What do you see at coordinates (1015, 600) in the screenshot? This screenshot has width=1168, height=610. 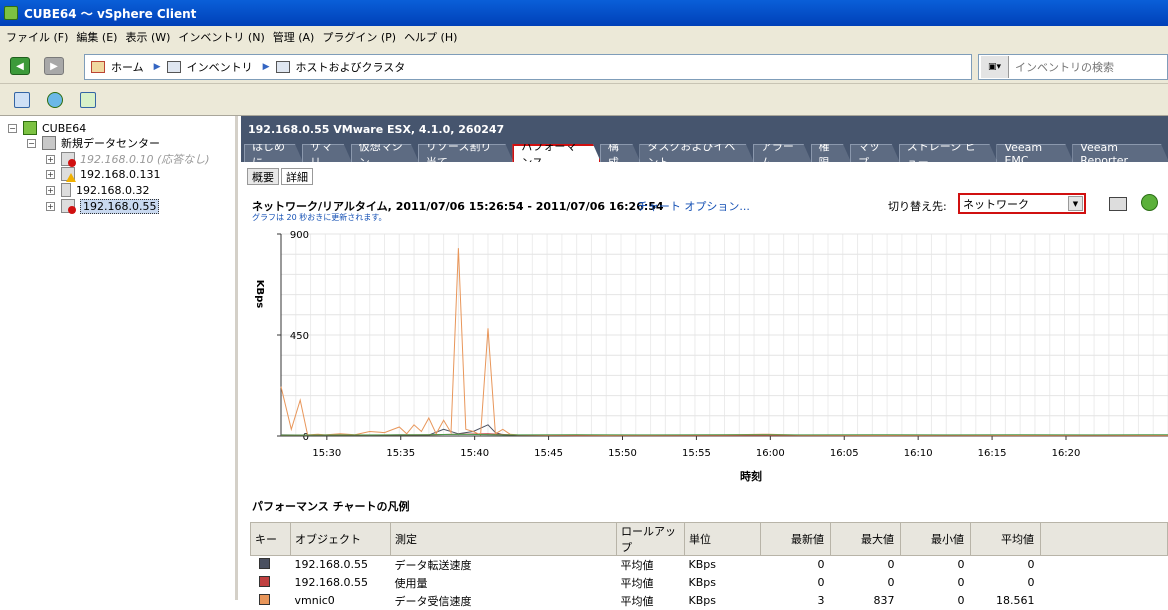 I see `legend-average: 18.561` at bounding box center [1015, 600].